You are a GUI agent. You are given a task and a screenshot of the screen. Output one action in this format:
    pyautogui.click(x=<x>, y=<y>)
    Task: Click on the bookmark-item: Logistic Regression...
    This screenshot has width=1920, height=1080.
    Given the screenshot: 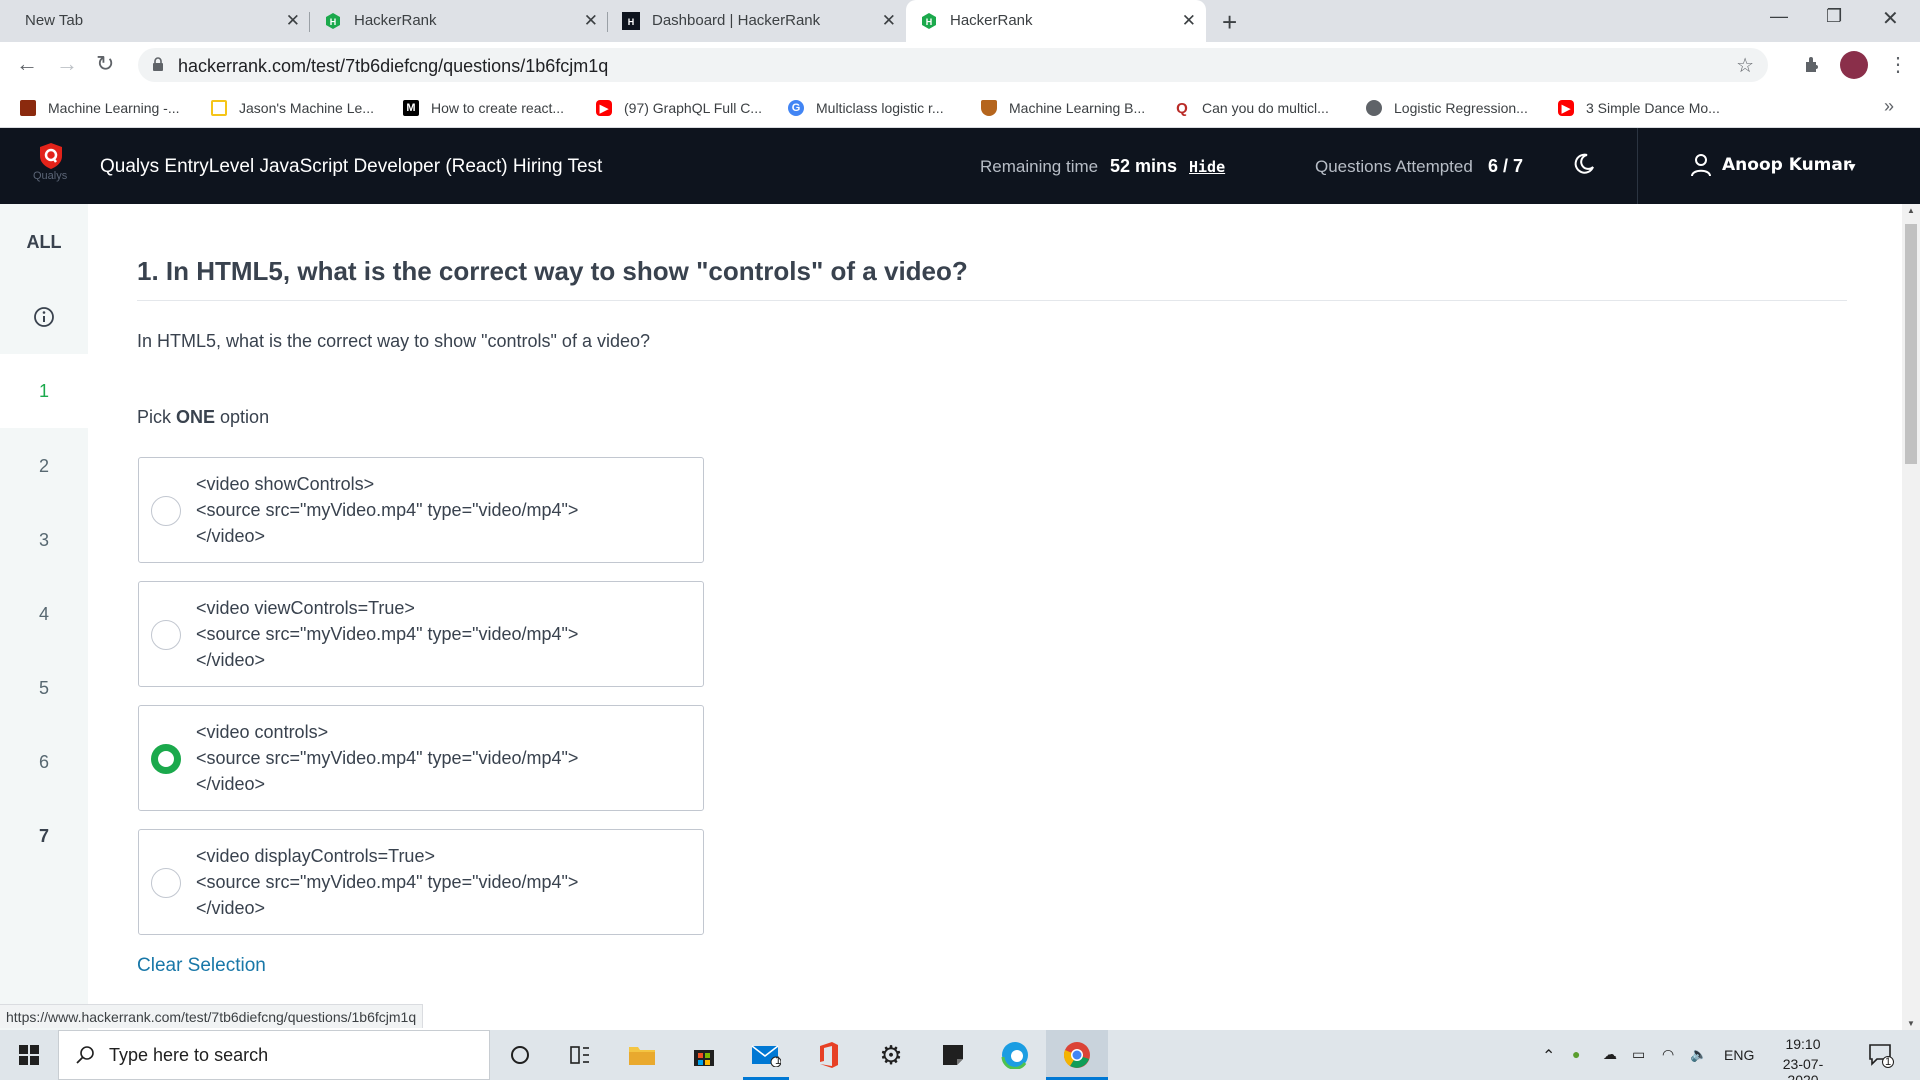 What is the action you would take?
    pyautogui.click(x=1447, y=108)
    